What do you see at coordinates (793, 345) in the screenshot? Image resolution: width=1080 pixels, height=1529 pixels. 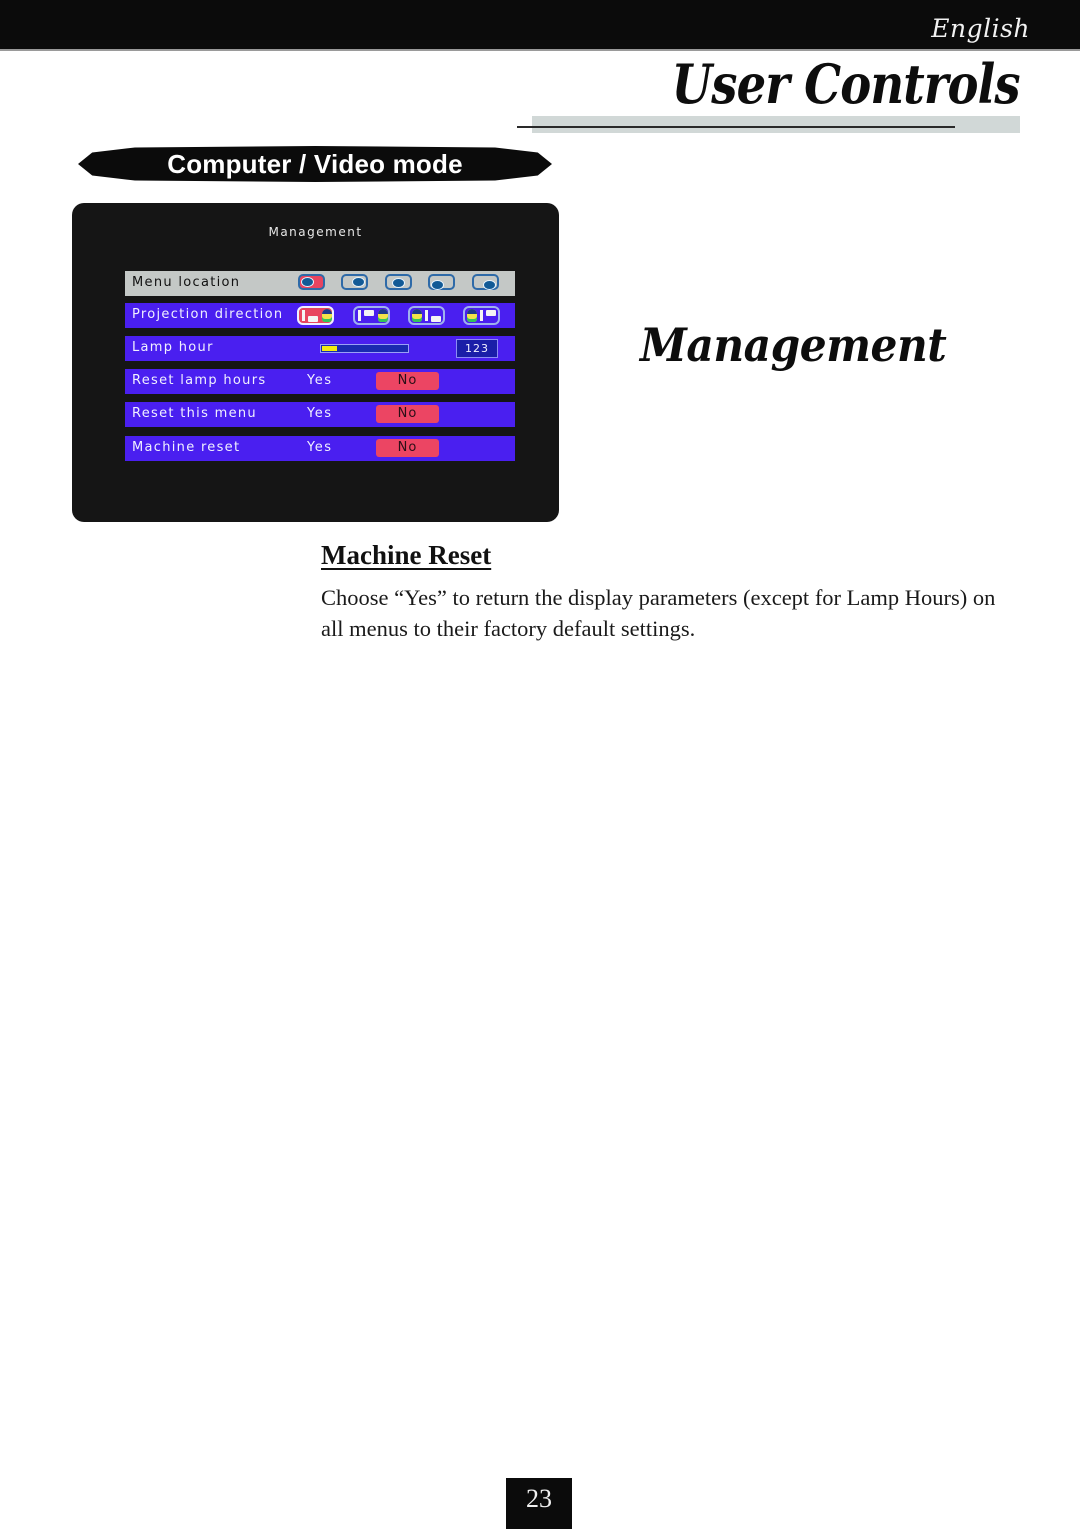 I see `page-heading: Management` at bounding box center [793, 345].